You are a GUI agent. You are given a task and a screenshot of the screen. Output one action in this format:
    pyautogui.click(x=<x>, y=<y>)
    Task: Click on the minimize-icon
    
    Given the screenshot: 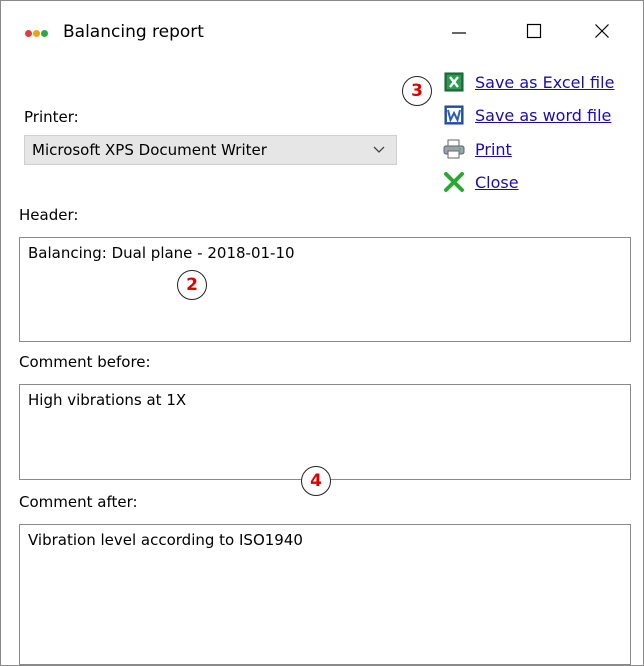 What is the action you would take?
    pyautogui.click(x=459, y=33)
    